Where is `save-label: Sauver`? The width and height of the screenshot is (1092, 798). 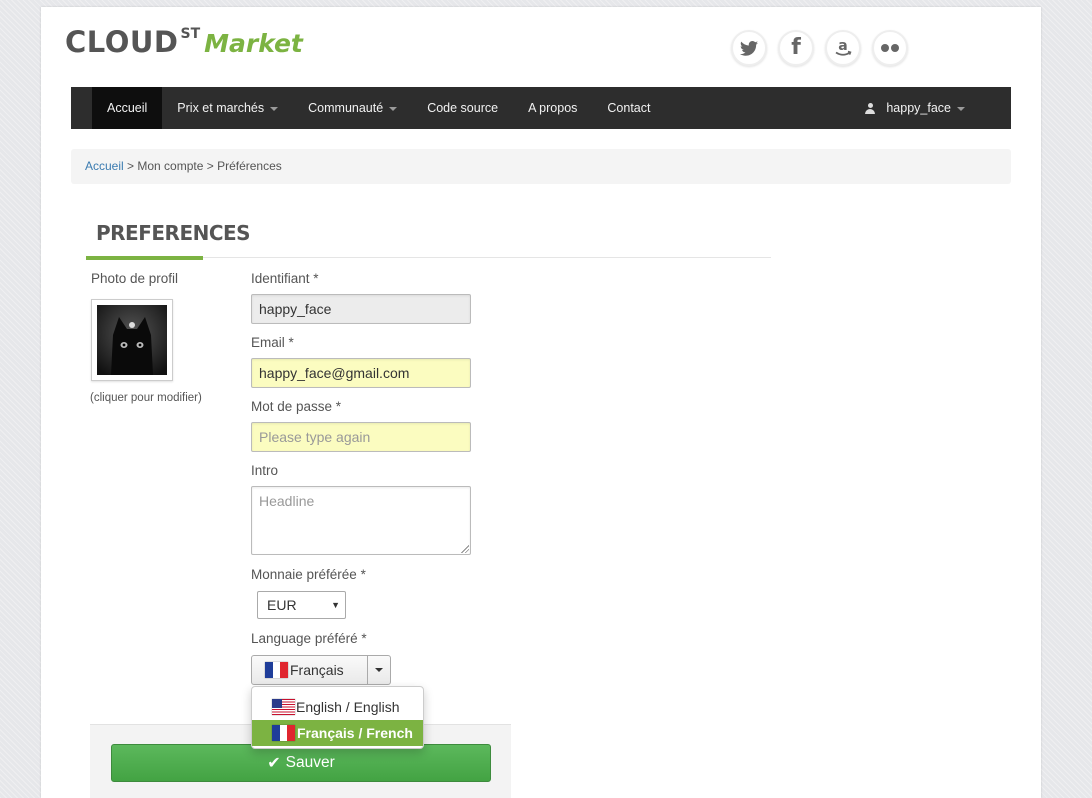 save-label: Sauver is located at coordinates (310, 762).